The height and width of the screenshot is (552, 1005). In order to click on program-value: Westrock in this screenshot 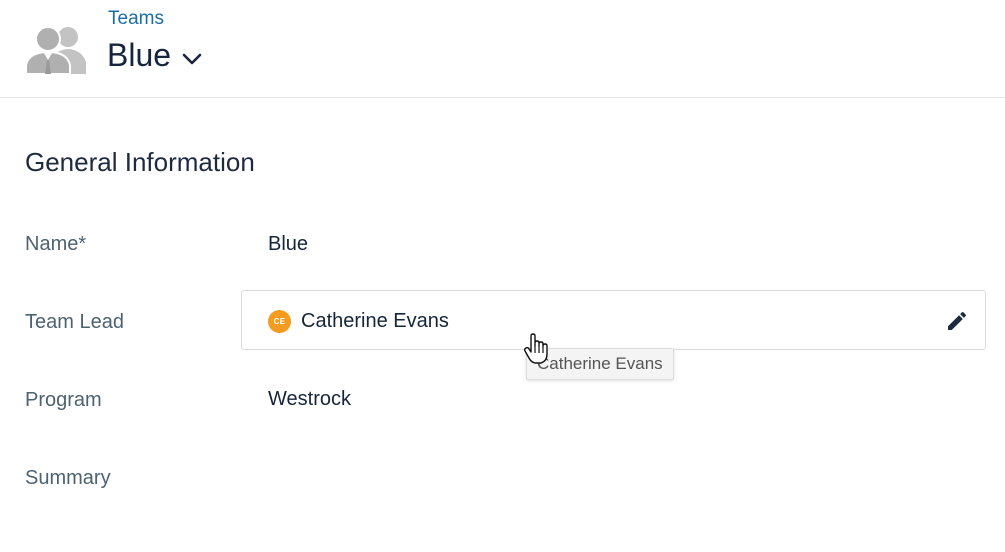, I will do `click(309, 399)`.